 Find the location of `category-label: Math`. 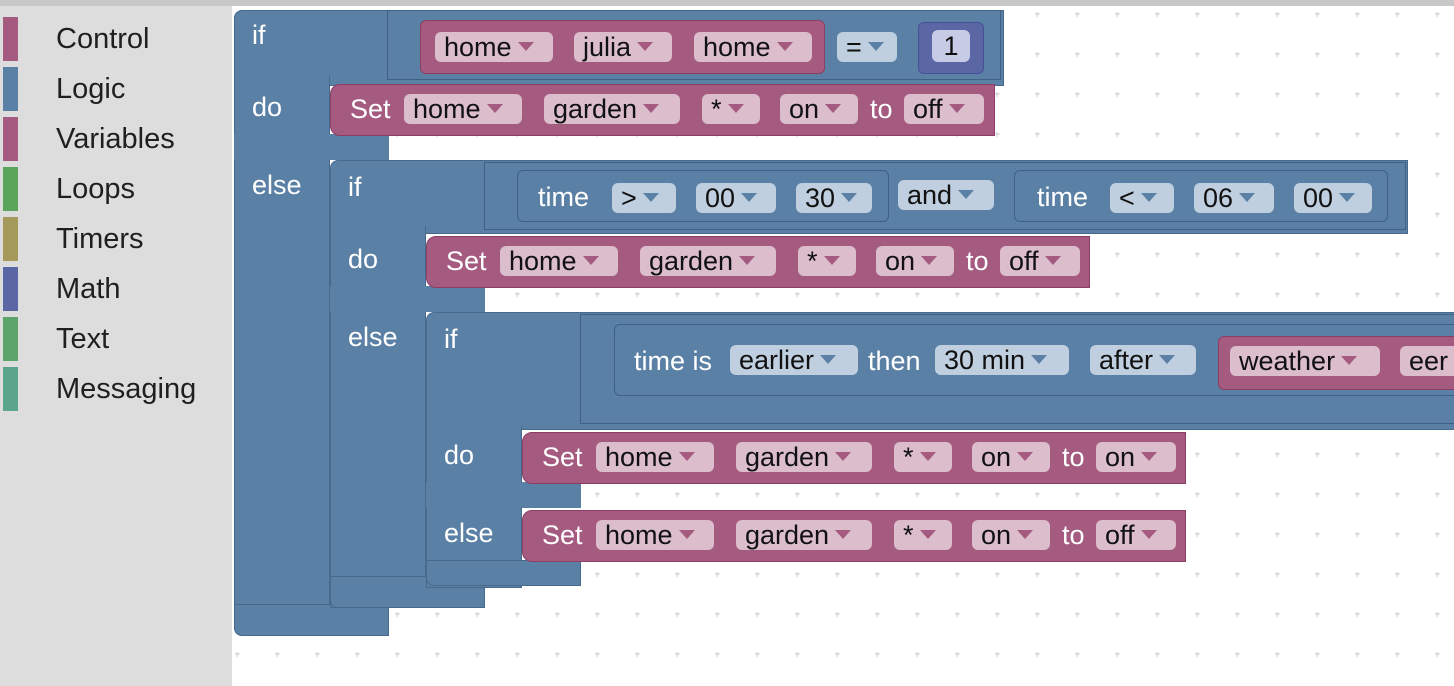

category-label: Math is located at coordinates (88, 289).